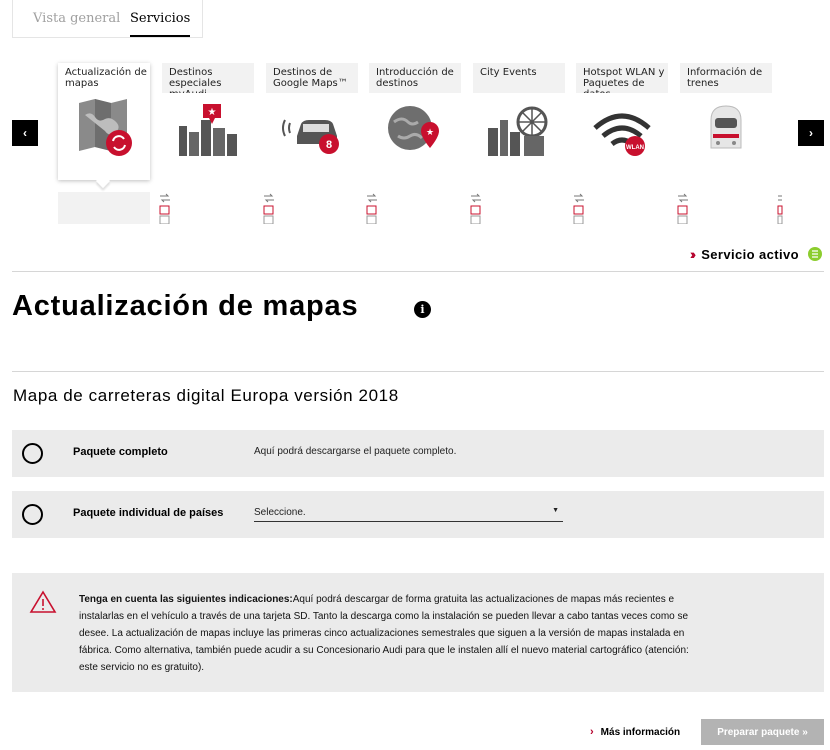  Describe the element at coordinates (635, 148) in the screenshot. I see `svg-text: WLAN` at that location.